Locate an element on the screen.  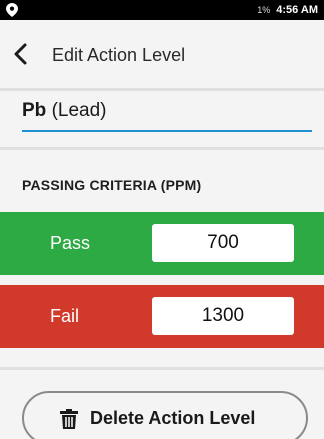
actions-divider is located at coordinates (162, 368).